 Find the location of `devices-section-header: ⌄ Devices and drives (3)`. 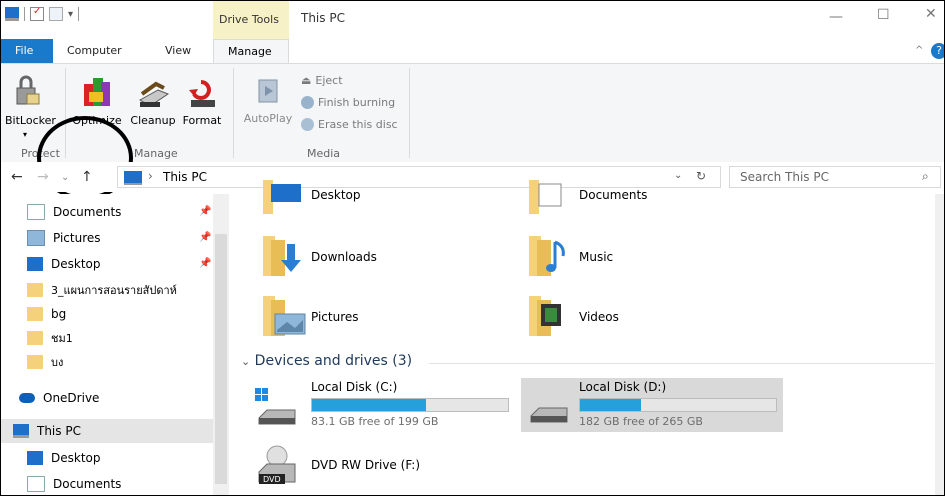

devices-section-header: ⌄ Devices and drives (3) is located at coordinates (326, 361).